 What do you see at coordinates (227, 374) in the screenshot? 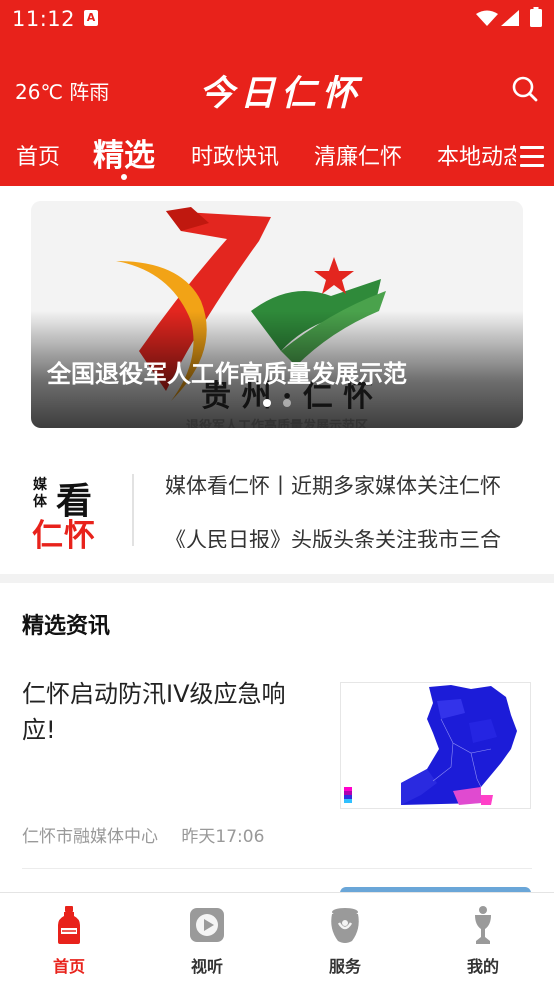
I see `banner-title: 全国退役军人工作高质量发展示范` at bounding box center [227, 374].